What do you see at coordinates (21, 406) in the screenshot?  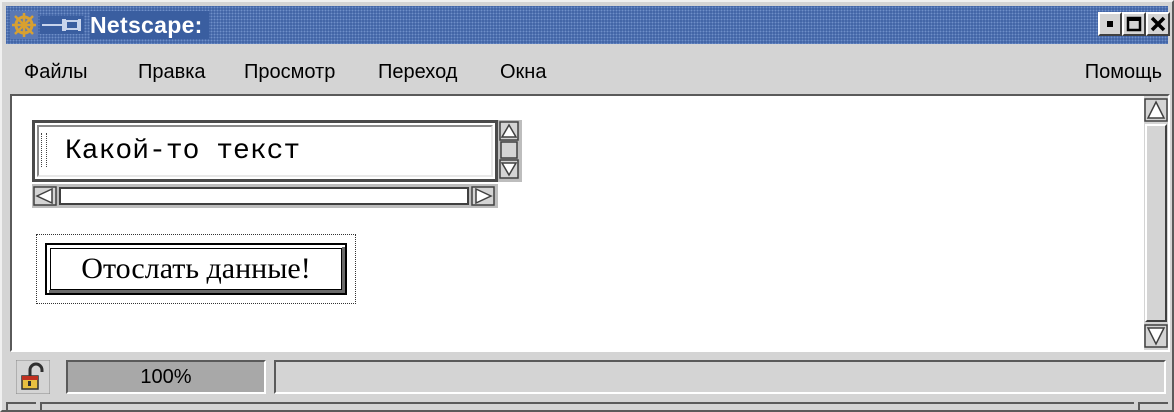 I see `bottom-strip-left` at bounding box center [21, 406].